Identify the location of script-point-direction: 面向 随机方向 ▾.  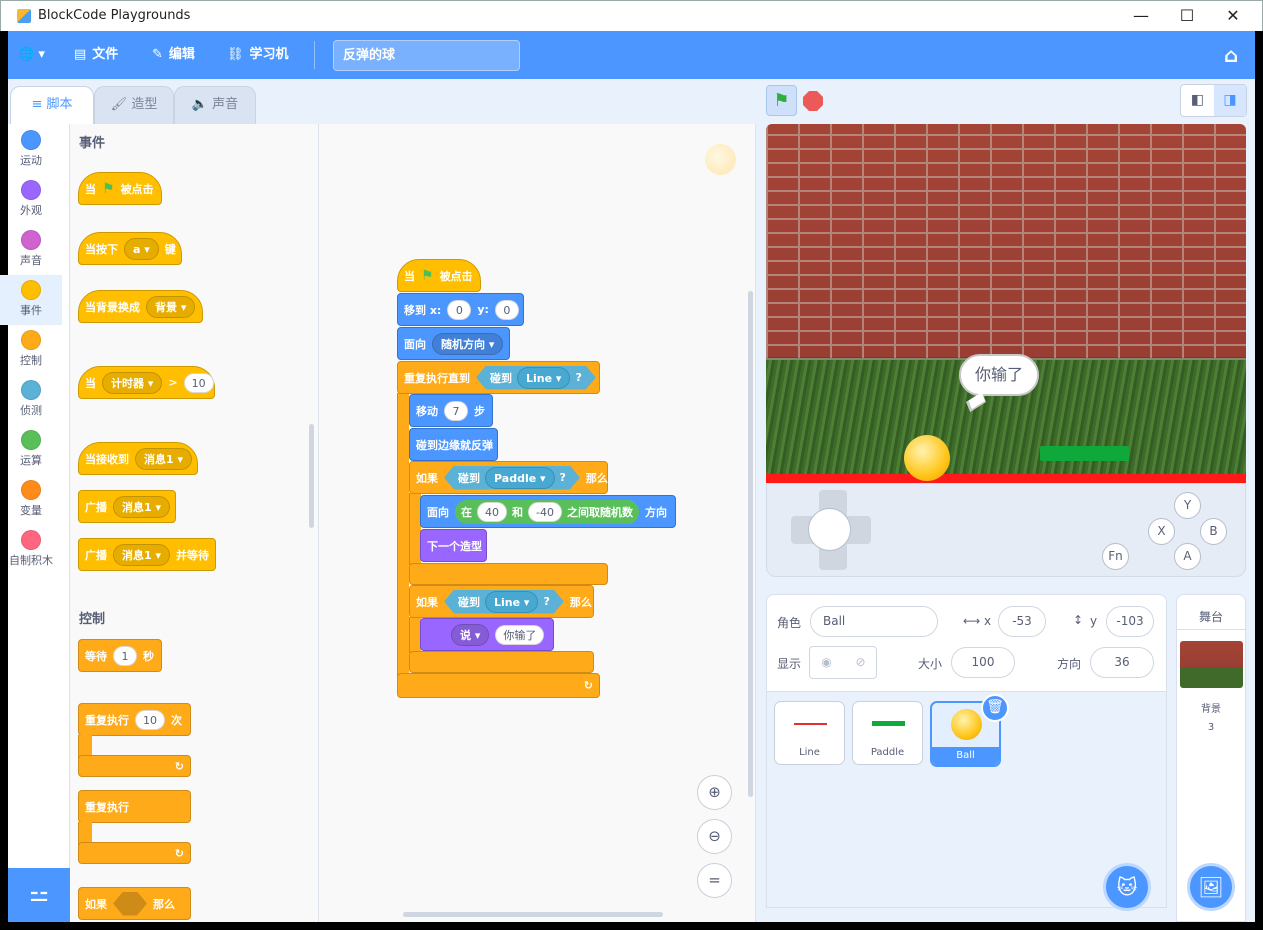
(453, 343).